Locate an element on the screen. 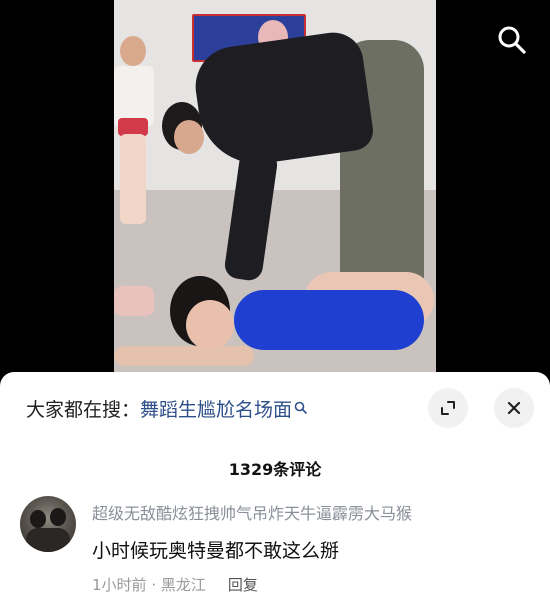 The width and height of the screenshot is (550, 599). comment-text: 小时候玩奥特曼都不敢这么掰 is located at coordinates (216, 551).